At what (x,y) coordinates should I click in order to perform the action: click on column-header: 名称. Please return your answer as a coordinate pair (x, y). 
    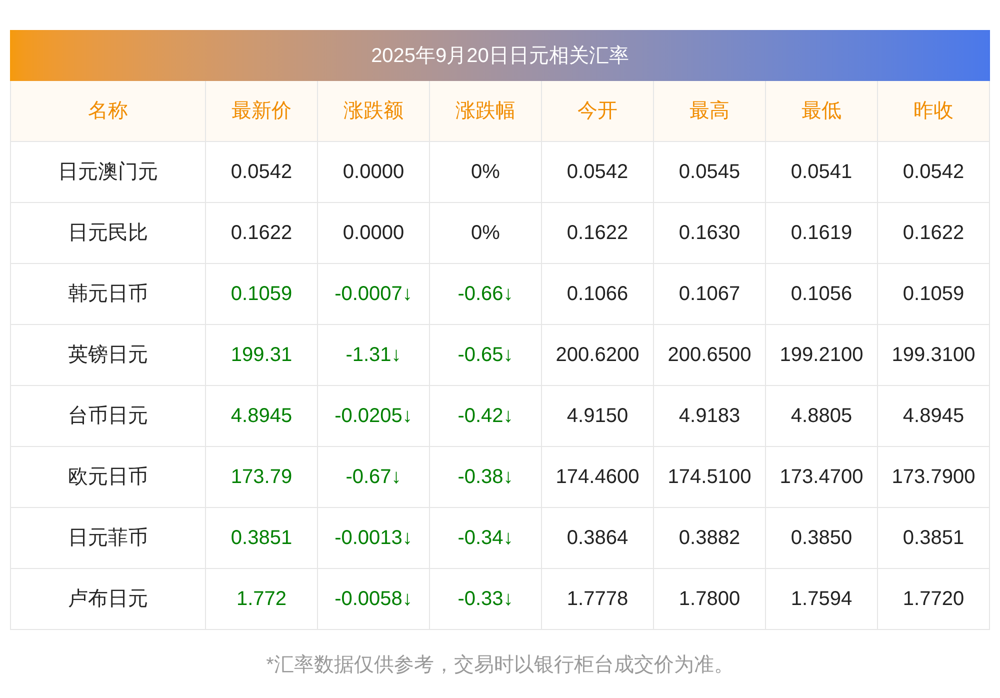
    Looking at the image, I should click on (108, 111).